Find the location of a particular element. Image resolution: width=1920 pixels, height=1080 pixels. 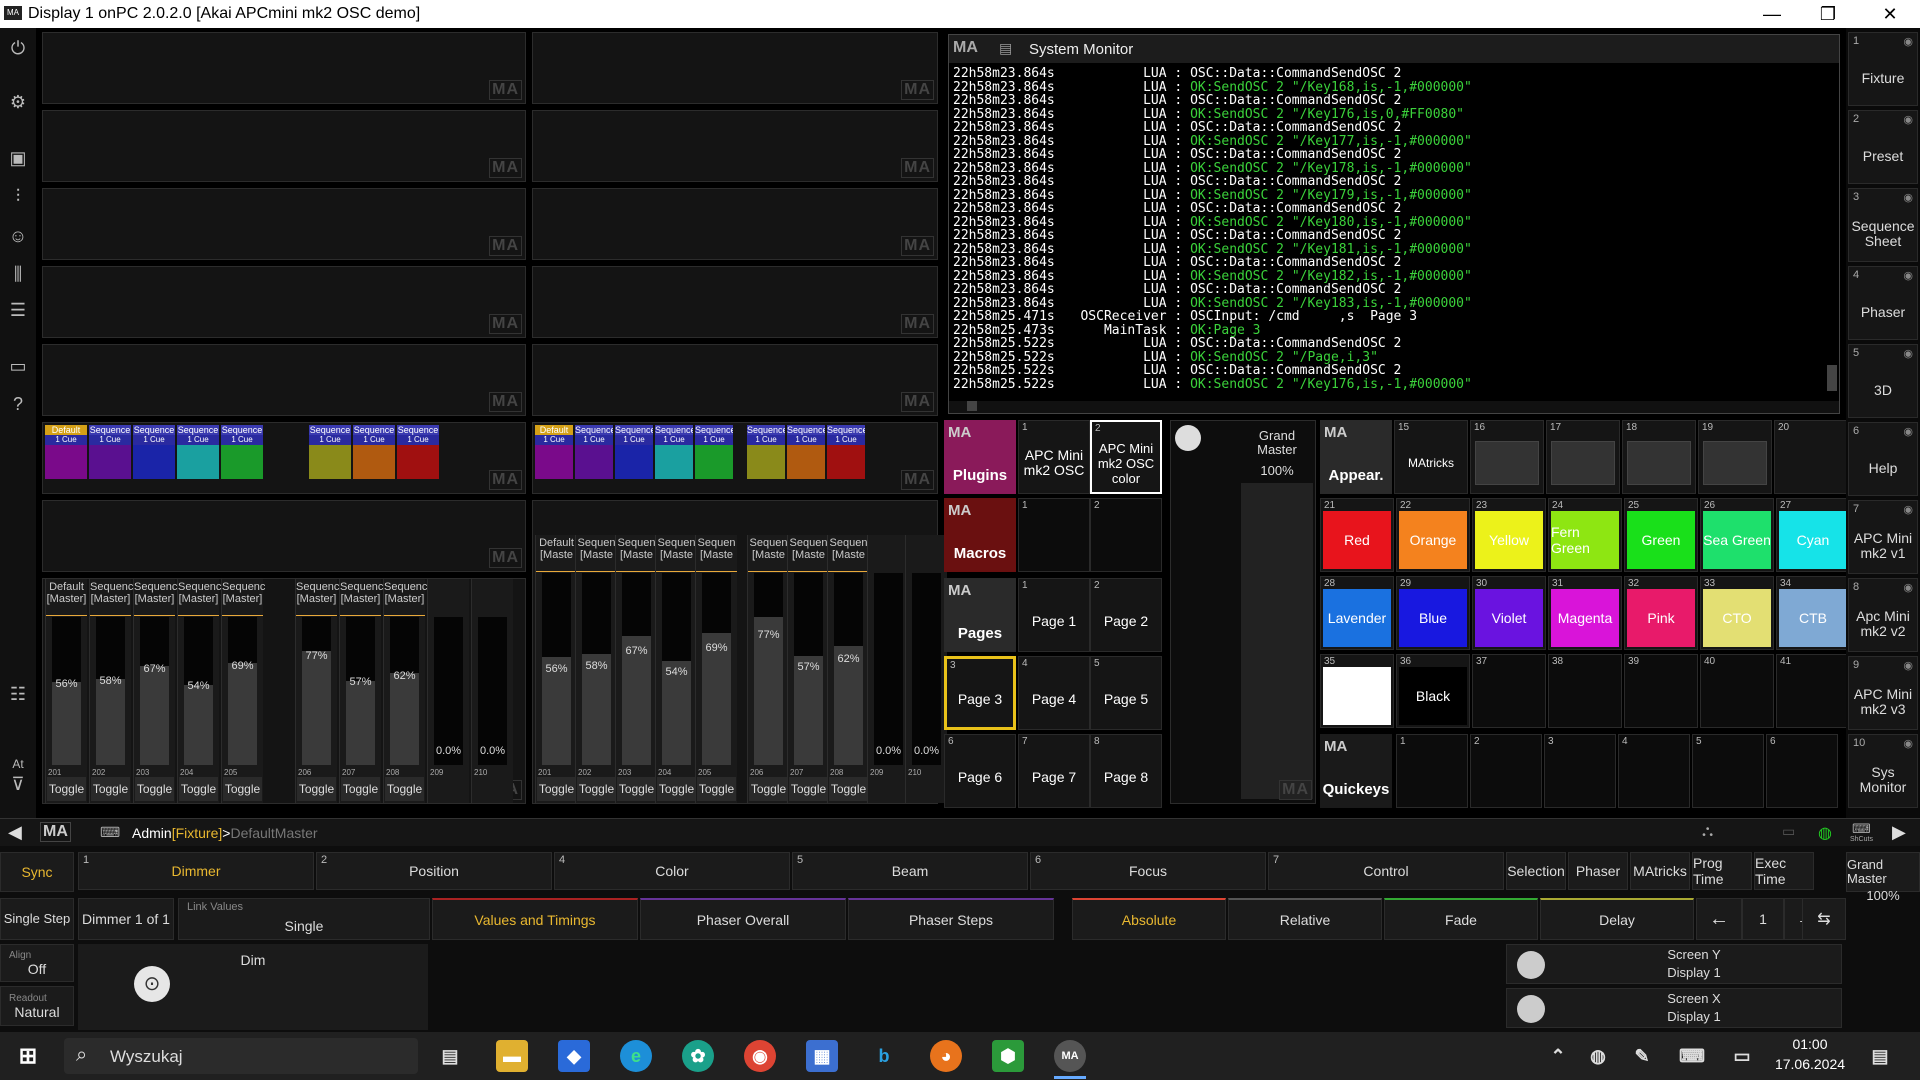

settings-icon: ⚙ is located at coordinates (18, 102).